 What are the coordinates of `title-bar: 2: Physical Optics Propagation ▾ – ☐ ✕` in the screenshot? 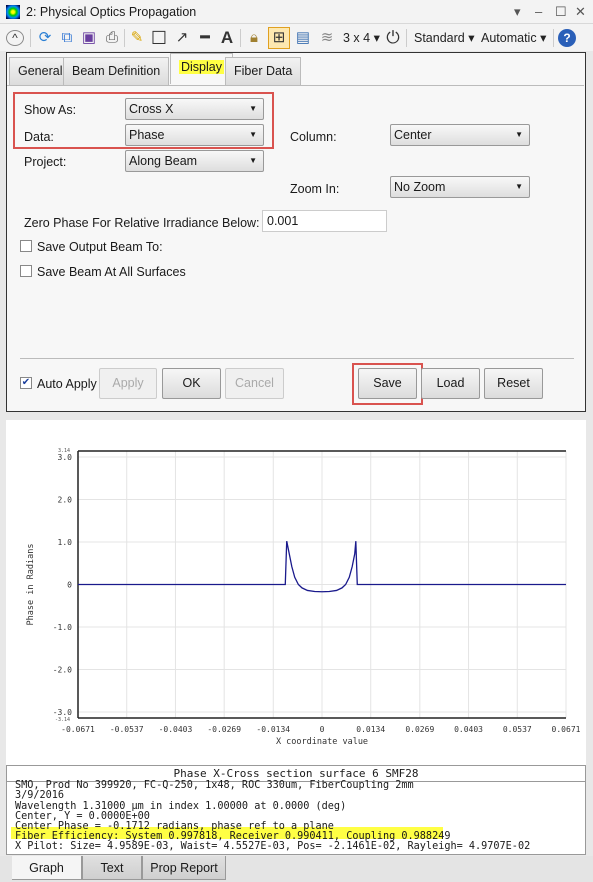 It's located at (296, 12).